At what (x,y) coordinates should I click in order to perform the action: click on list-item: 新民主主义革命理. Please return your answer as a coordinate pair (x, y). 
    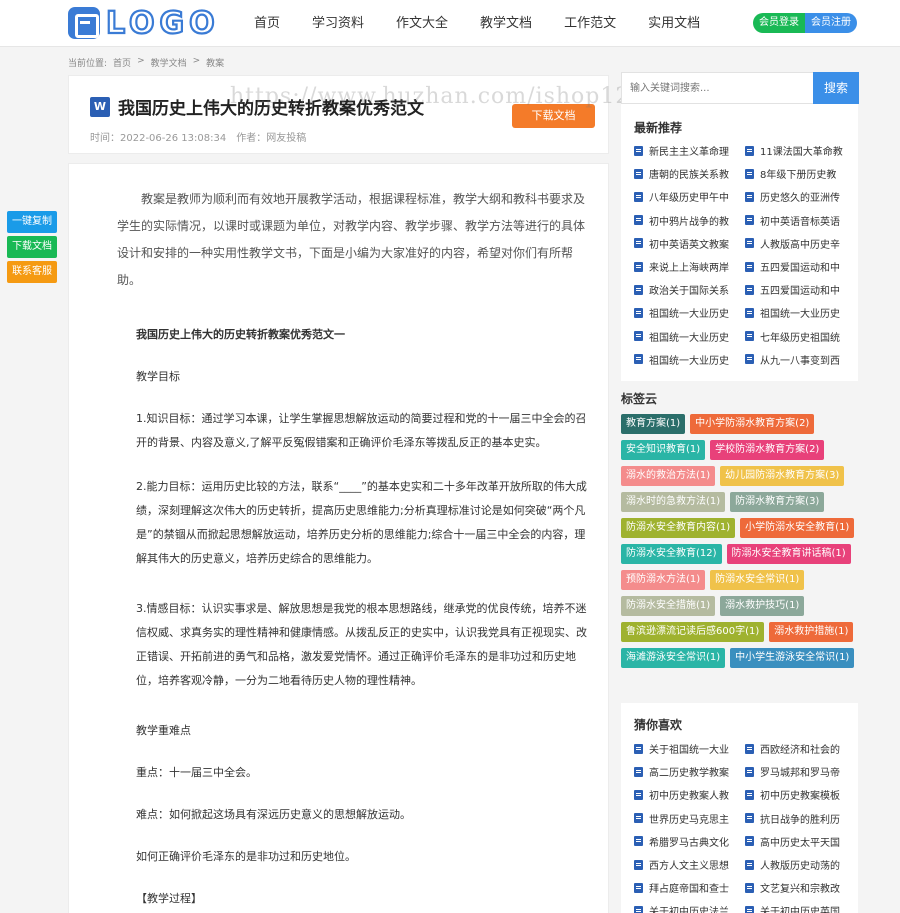
    Looking at the image, I should click on (689, 150).